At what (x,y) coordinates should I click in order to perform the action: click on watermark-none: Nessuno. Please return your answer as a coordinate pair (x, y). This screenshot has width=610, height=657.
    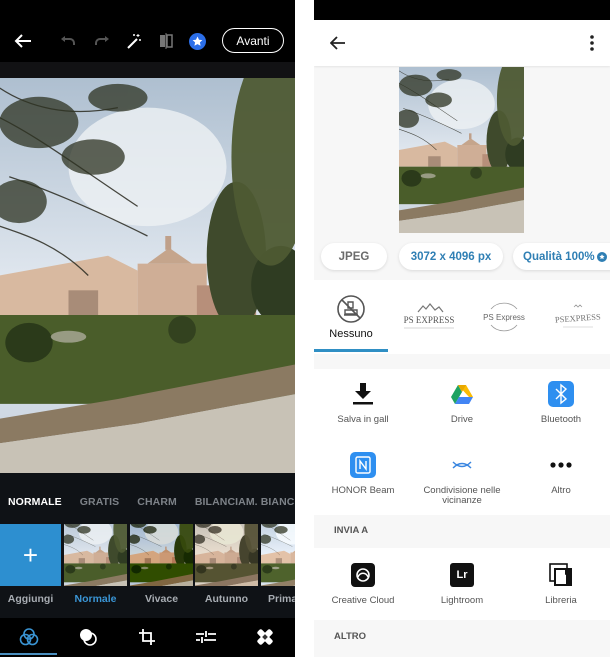
    Looking at the image, I should click on (351, 317).